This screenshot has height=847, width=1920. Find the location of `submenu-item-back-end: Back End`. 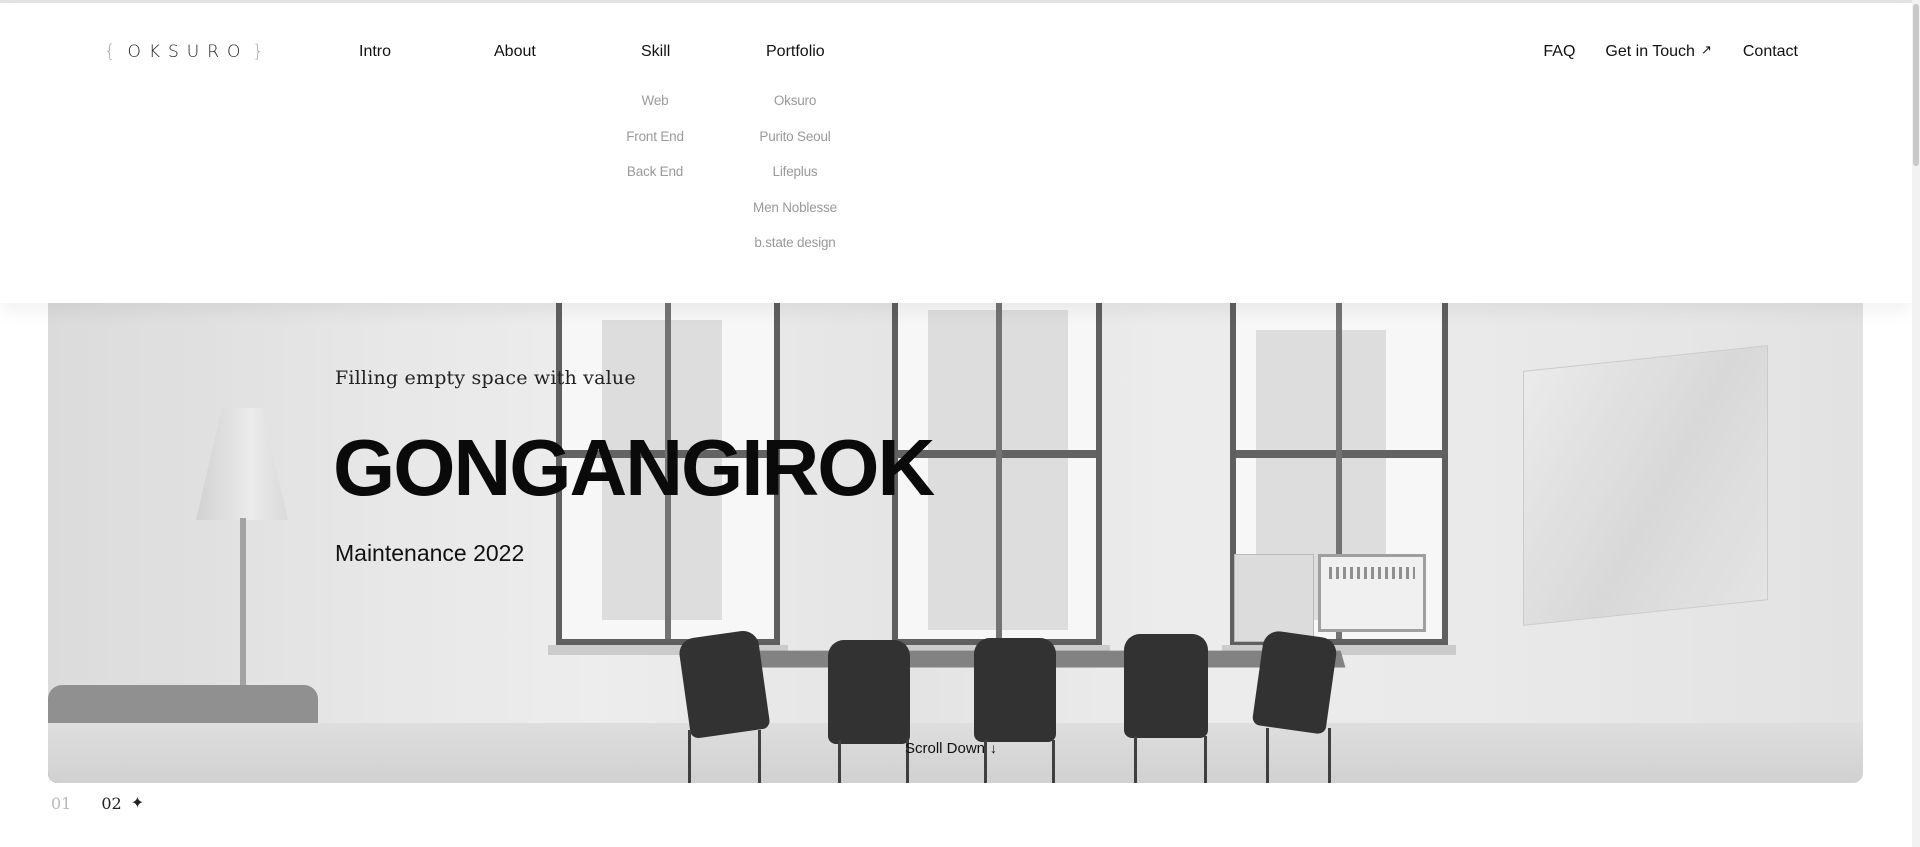

submenu-item-back-end: Back End is located at coordinates (655, 180).